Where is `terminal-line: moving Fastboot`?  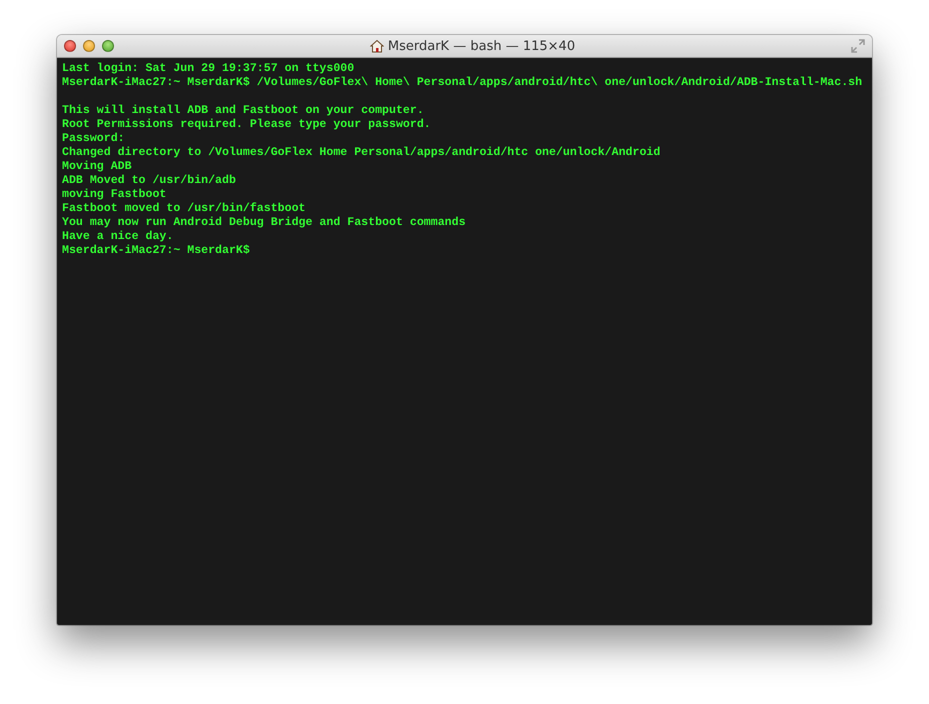 terminal-line: moving Fastboot is located at coordinates (115, 195).